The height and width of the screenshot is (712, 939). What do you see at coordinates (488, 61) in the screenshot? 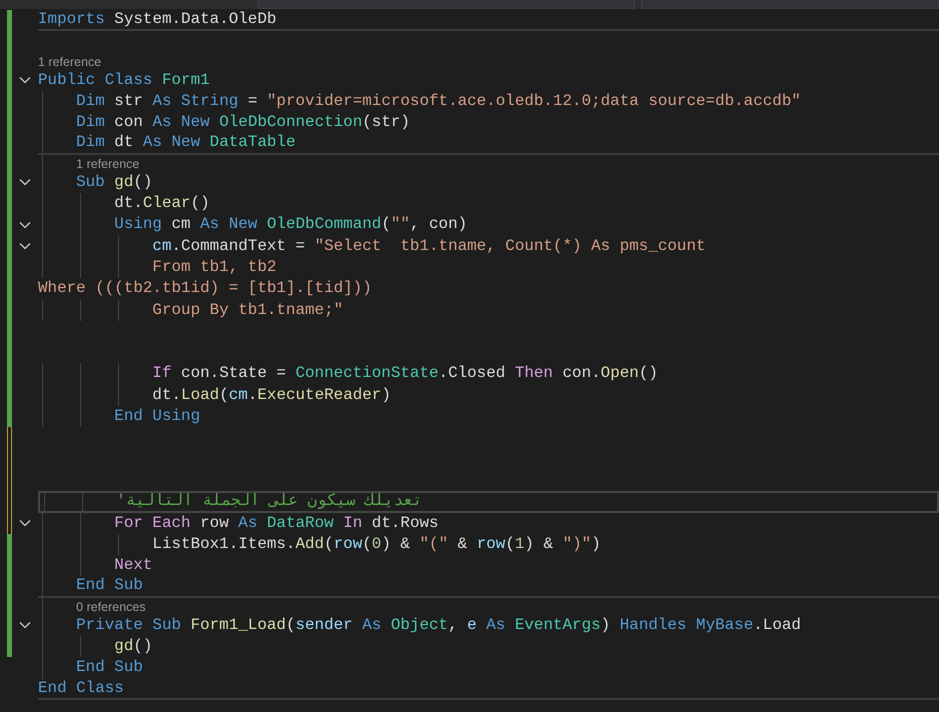
I see `reference-count: 1 reference` at bounding box center [488, 61].